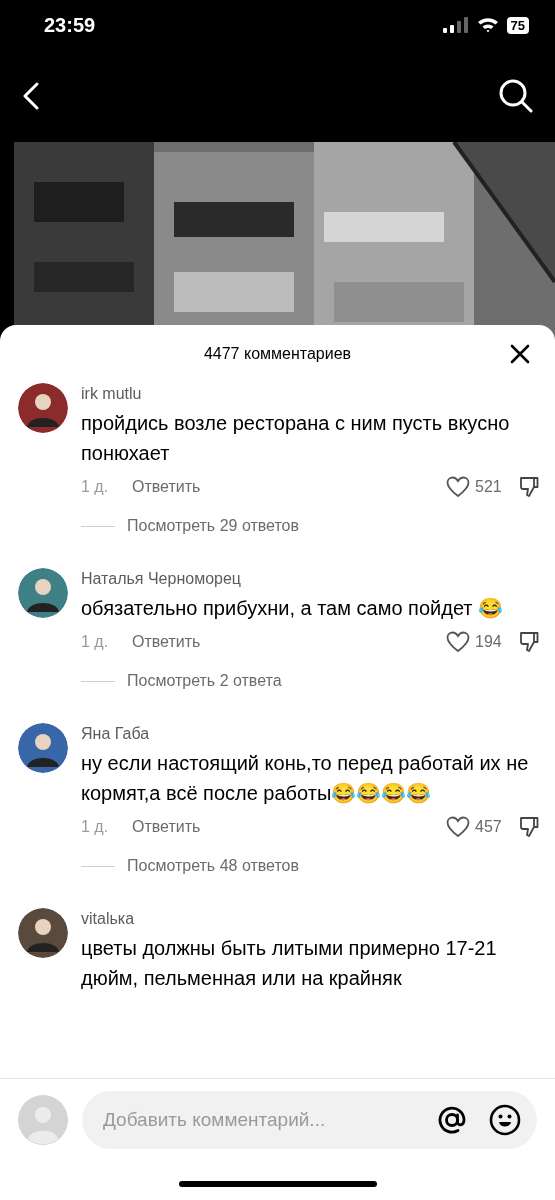  Describe the element at coordinates (309, 919) in the screenshot. I see `username: vitalька` at that location.